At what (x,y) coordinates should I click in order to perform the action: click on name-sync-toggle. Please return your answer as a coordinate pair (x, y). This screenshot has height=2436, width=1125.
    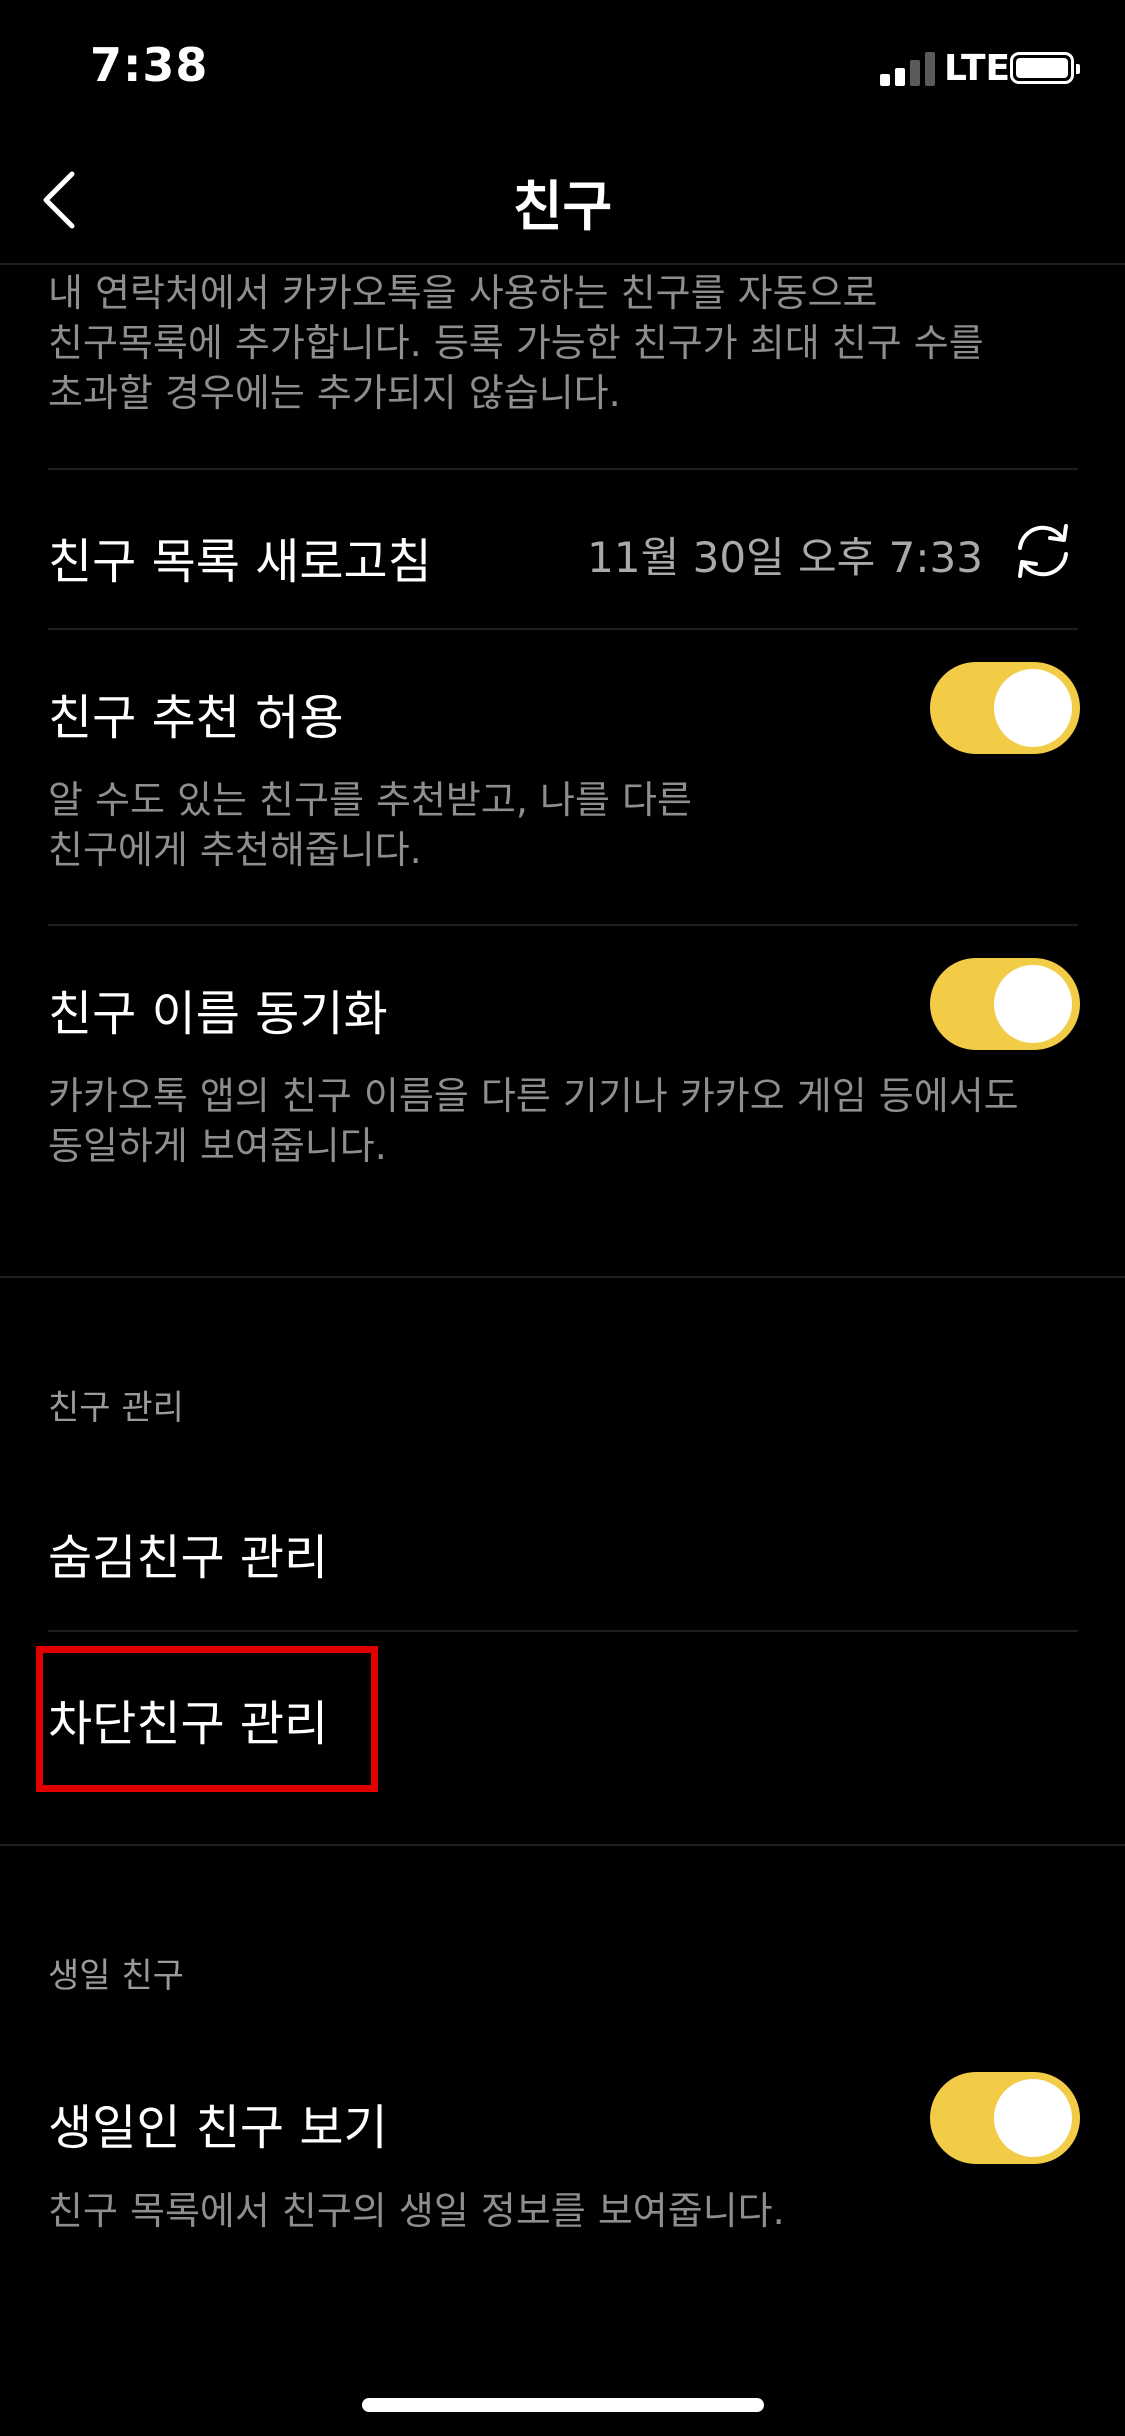
    Looking at the image, I should click on (1005, 1004).